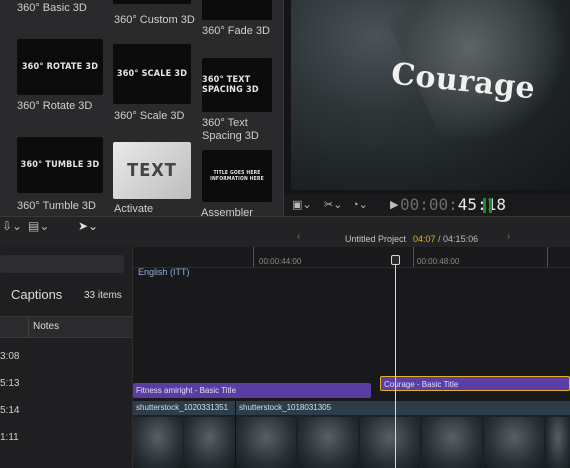 This screenshot has width=570, height=468. I want to click on project-name: Untitled Project, so click(376, 239).